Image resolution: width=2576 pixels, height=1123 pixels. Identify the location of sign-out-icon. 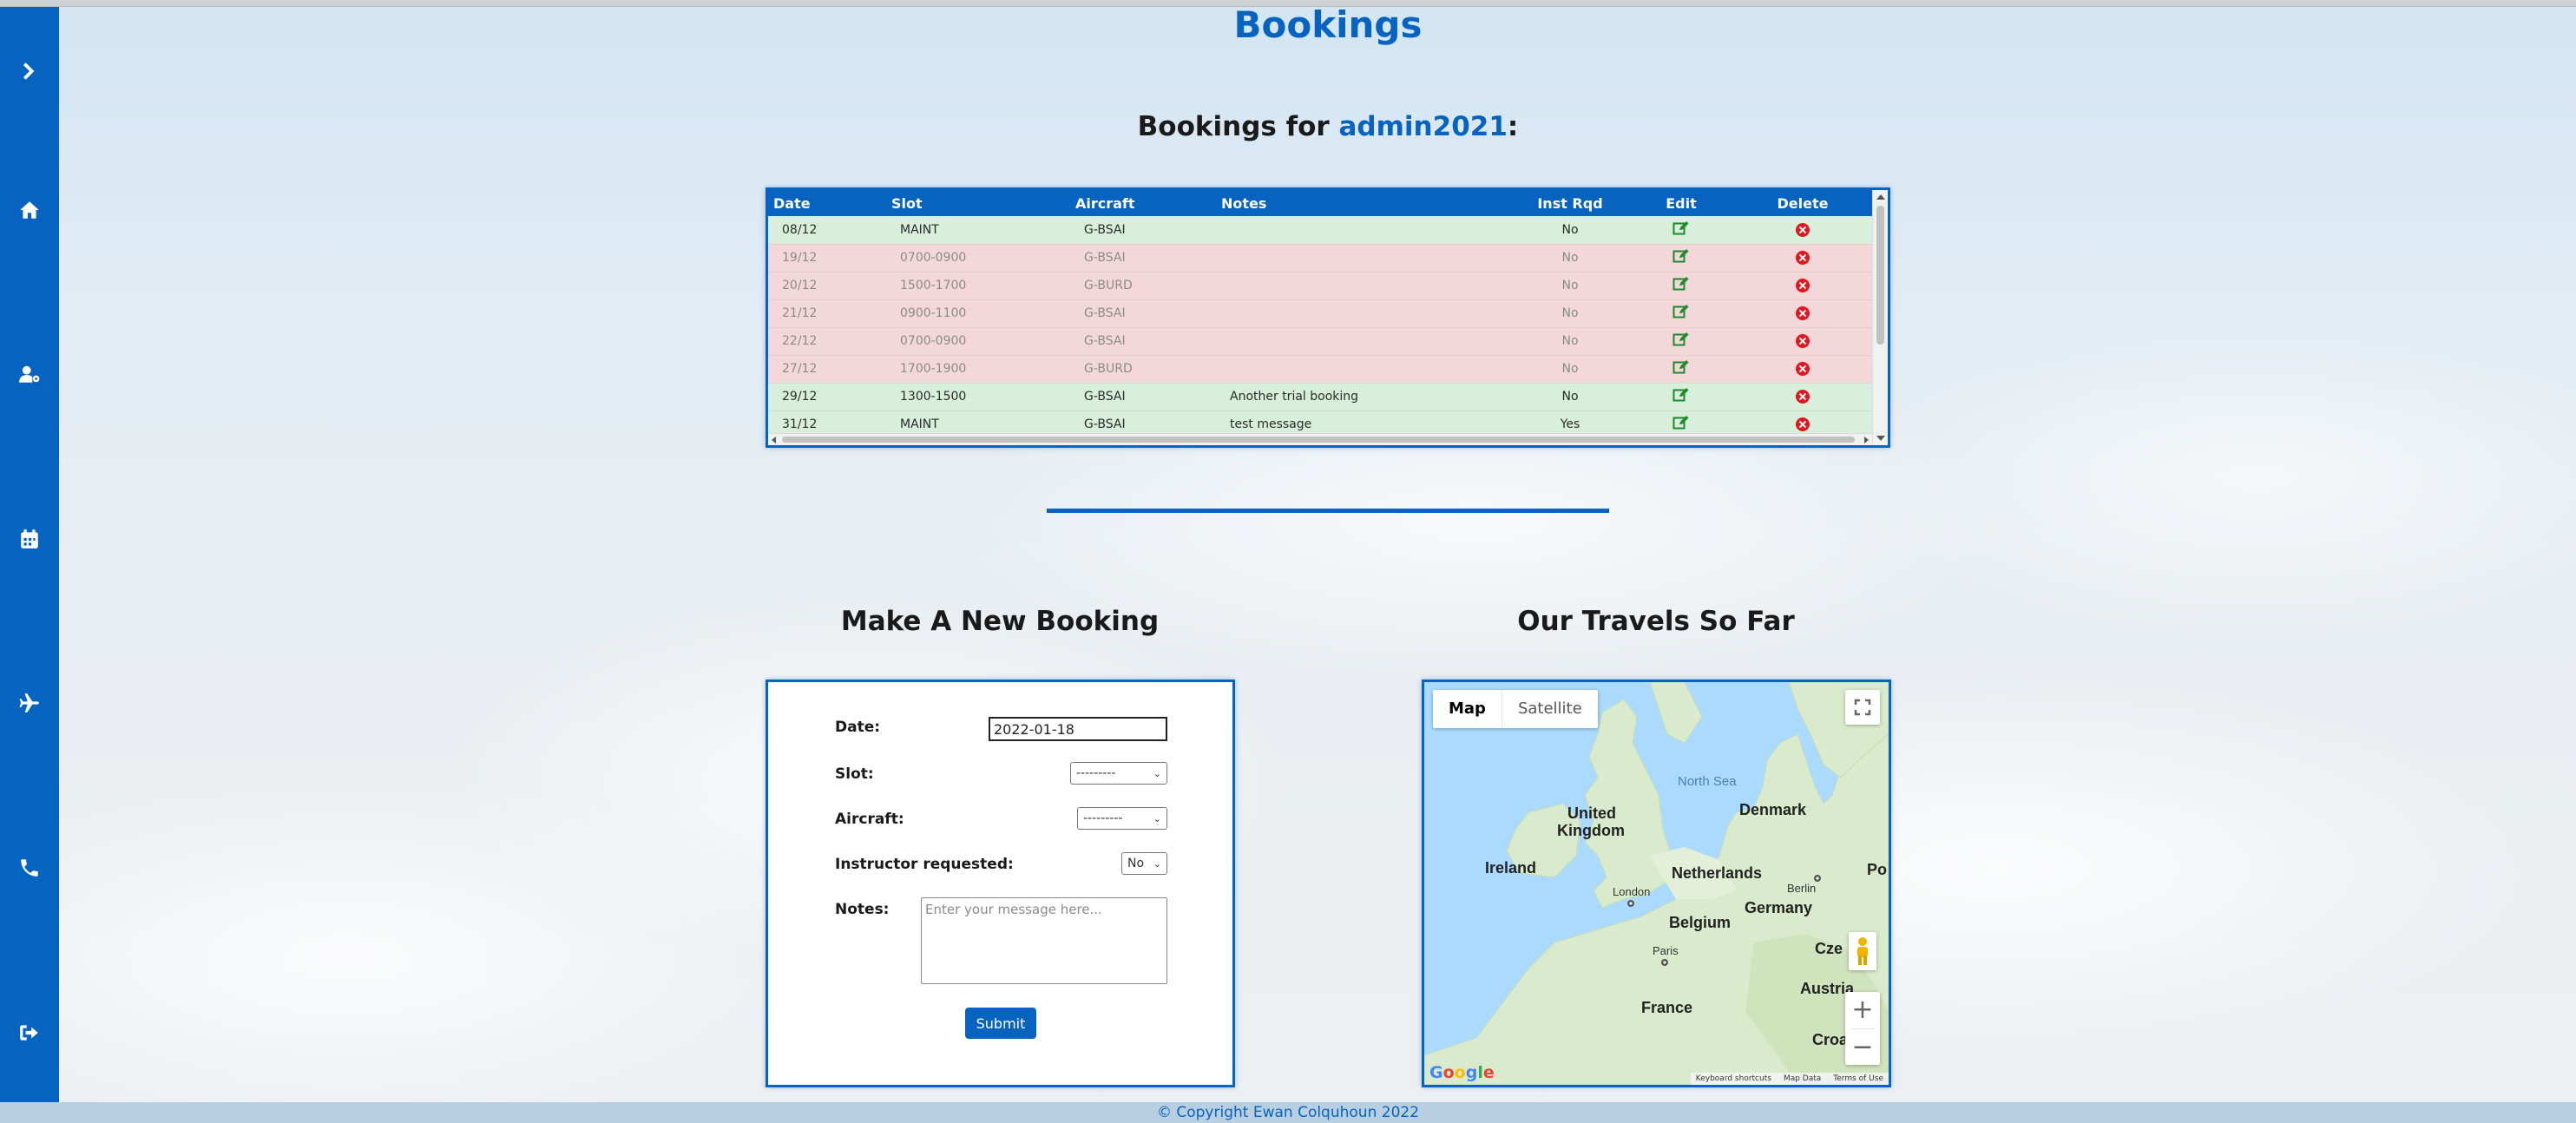
(29, 1033).